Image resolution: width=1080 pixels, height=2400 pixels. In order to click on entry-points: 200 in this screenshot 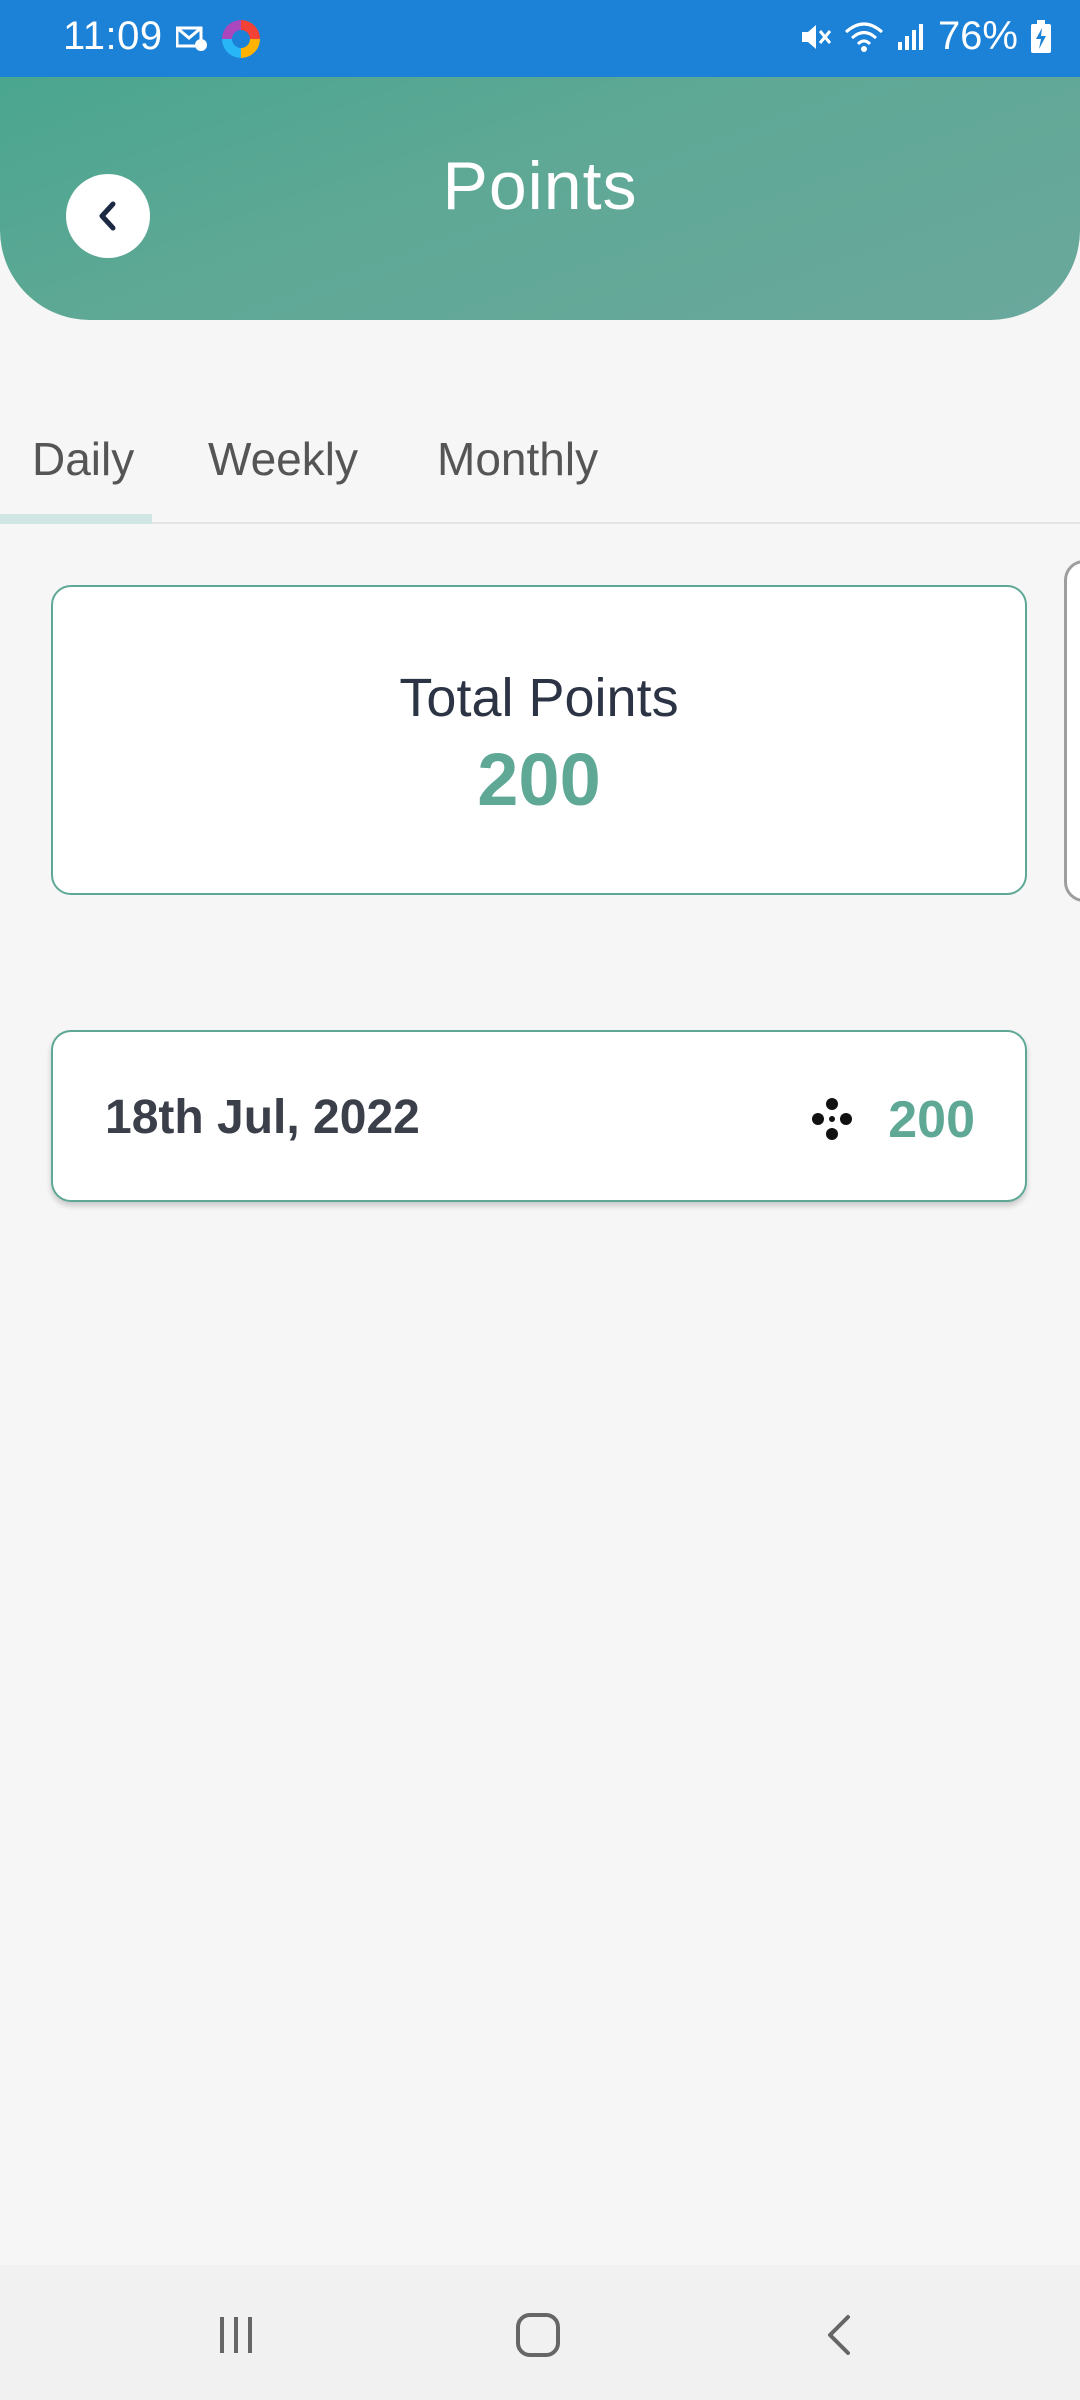, I will do `click(931, 1120)`.